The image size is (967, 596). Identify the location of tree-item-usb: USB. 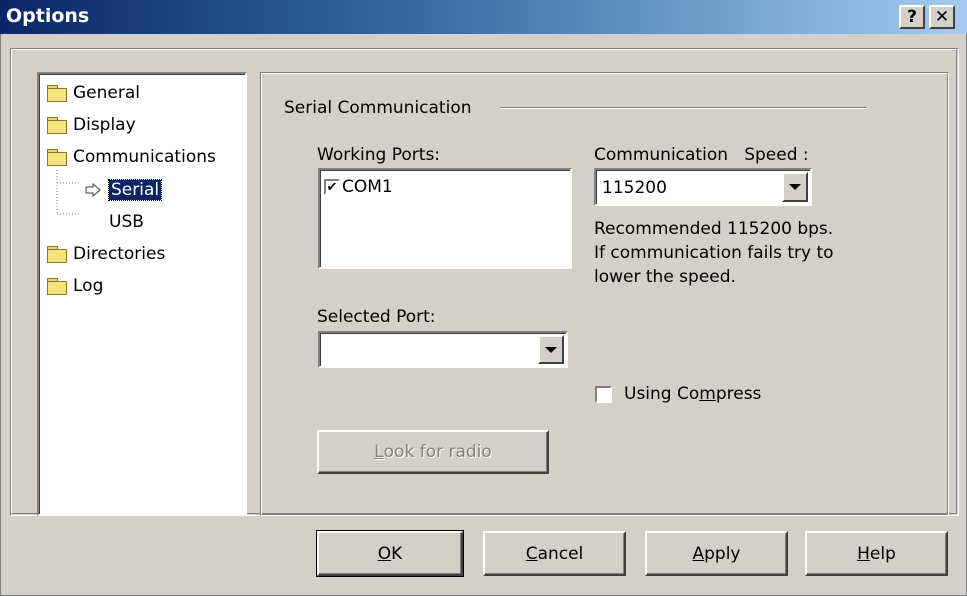
(126, 222).